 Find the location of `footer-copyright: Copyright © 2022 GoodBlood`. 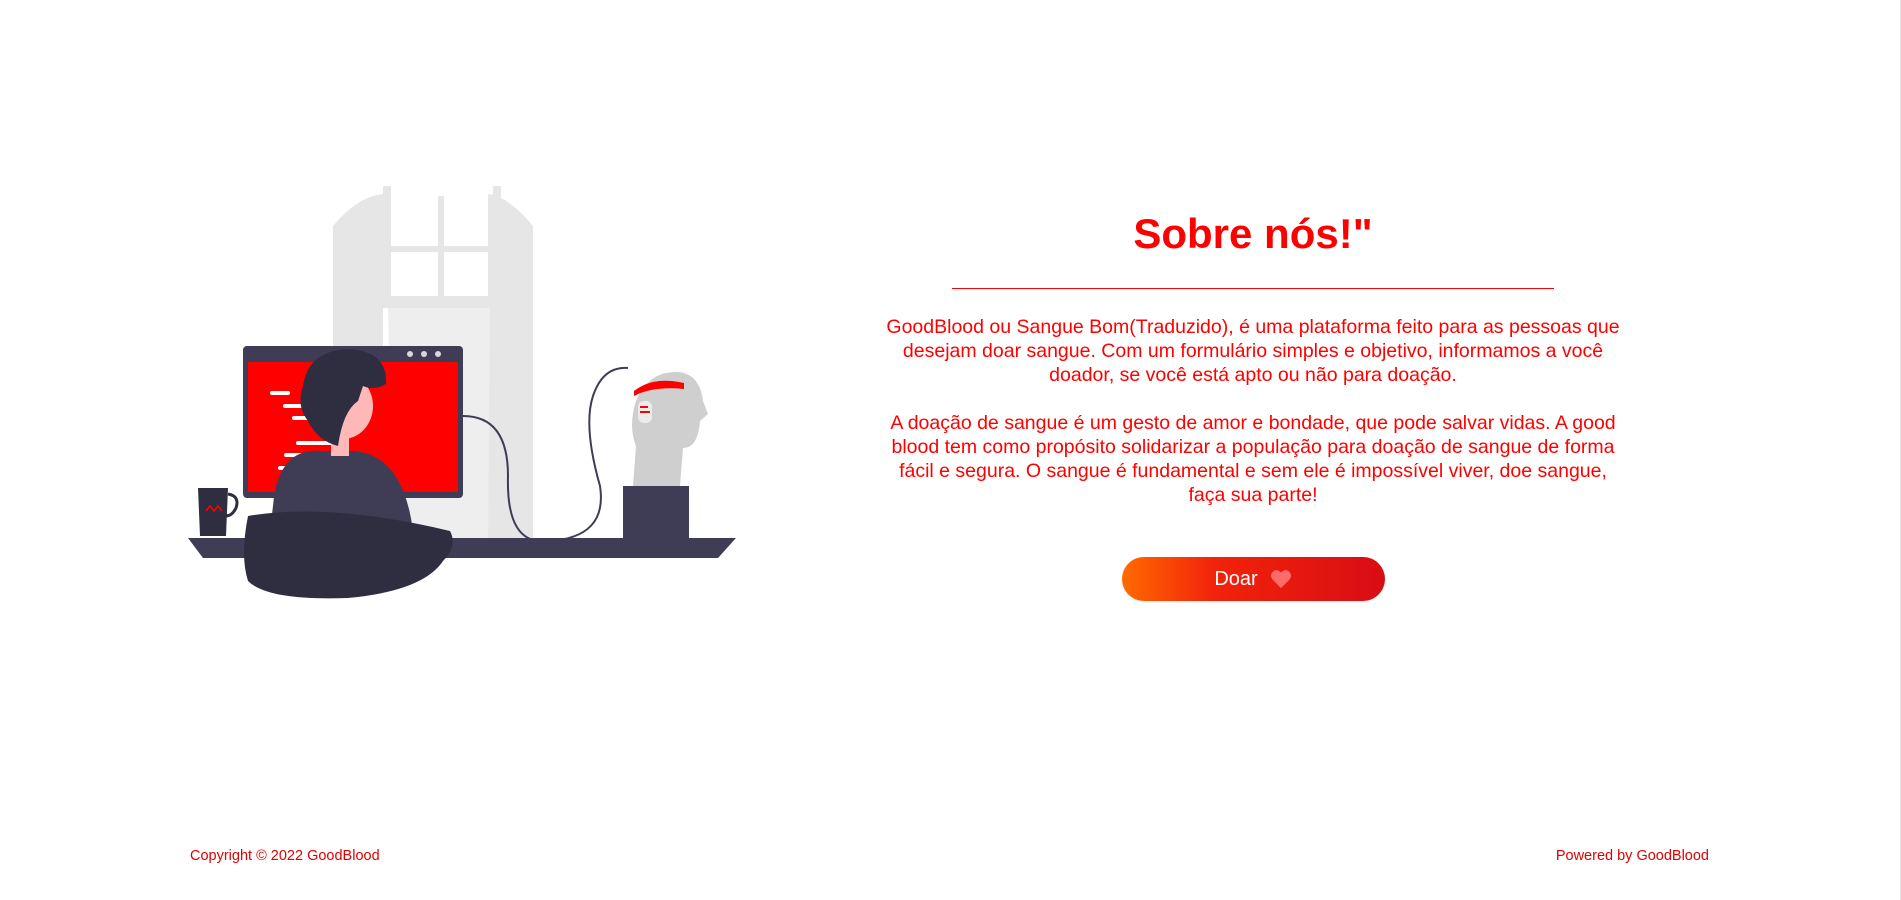

footer-copyright: Copyright © 2022 GoodBlood is located at coordinates (285, 856).